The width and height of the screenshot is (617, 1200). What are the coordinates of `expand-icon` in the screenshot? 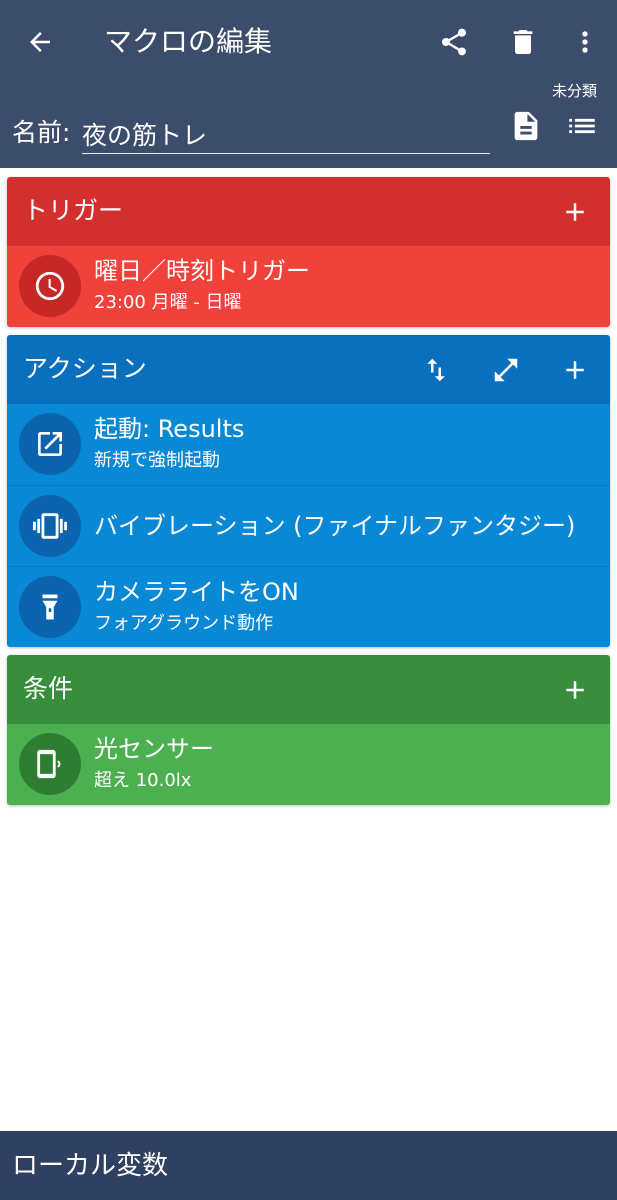 It's located at (506, 370).